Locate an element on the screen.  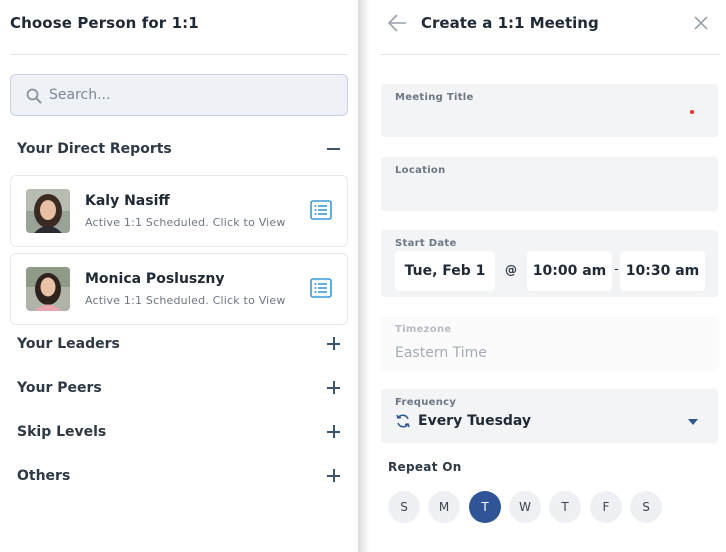
required-indicator is located at coordinates (692, 112).